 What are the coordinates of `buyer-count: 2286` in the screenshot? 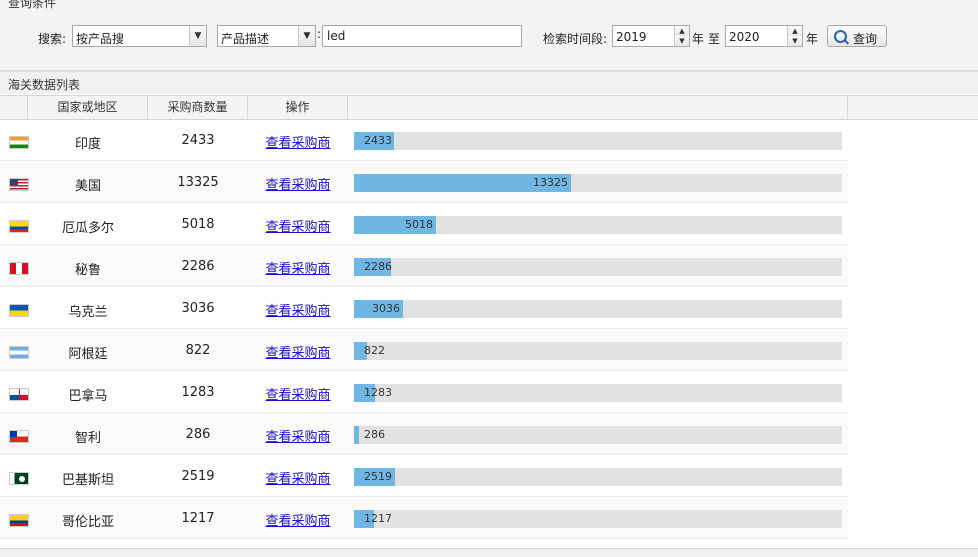 It's located at (198, 266).